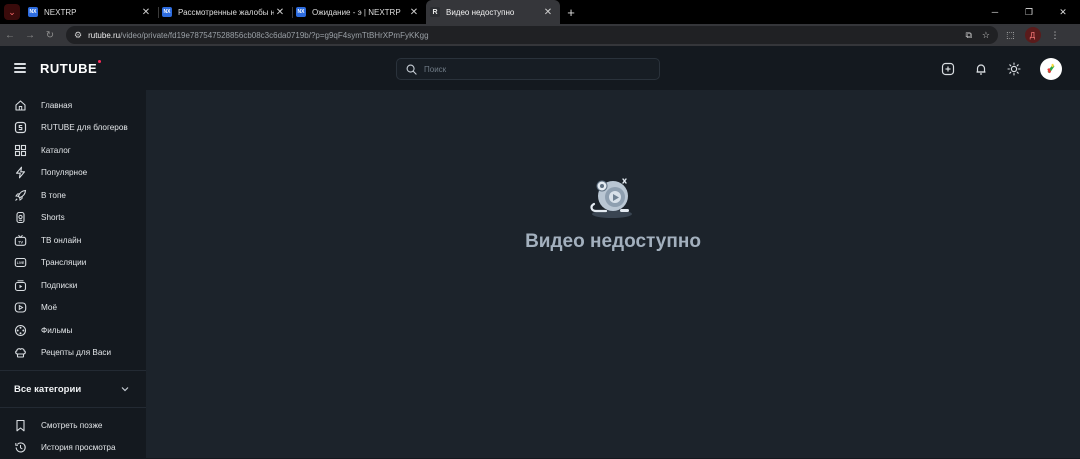  What do you see at coordinates (534, 69) in the screenshot?
I see `search-input` at bounding box center [534, 69].